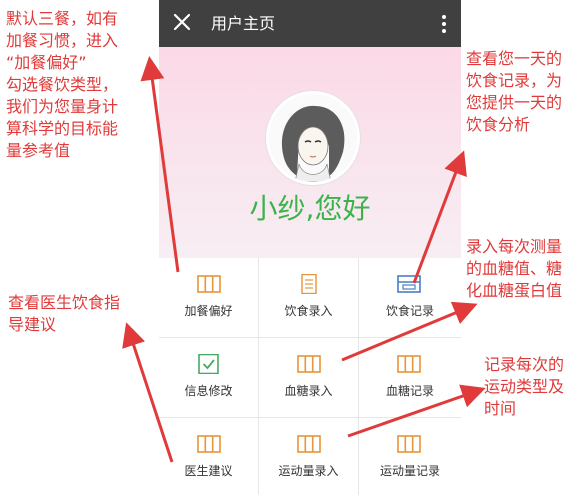  I want to click on arrow-doctor, so click(148, 392).